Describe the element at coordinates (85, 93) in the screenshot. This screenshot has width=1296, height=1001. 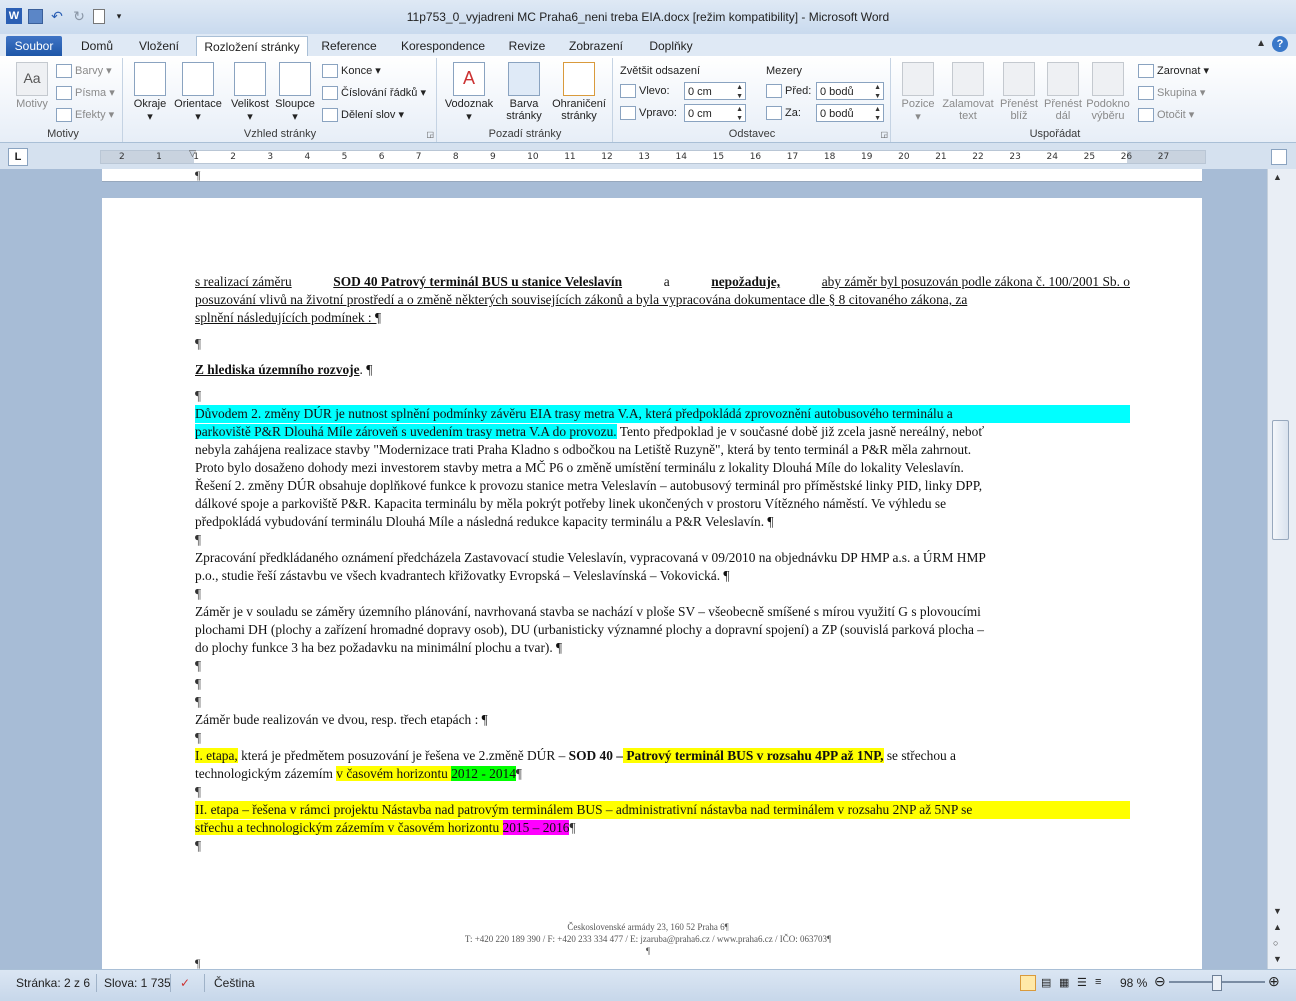
I see `fonts-button: Písma ▾` at that location.